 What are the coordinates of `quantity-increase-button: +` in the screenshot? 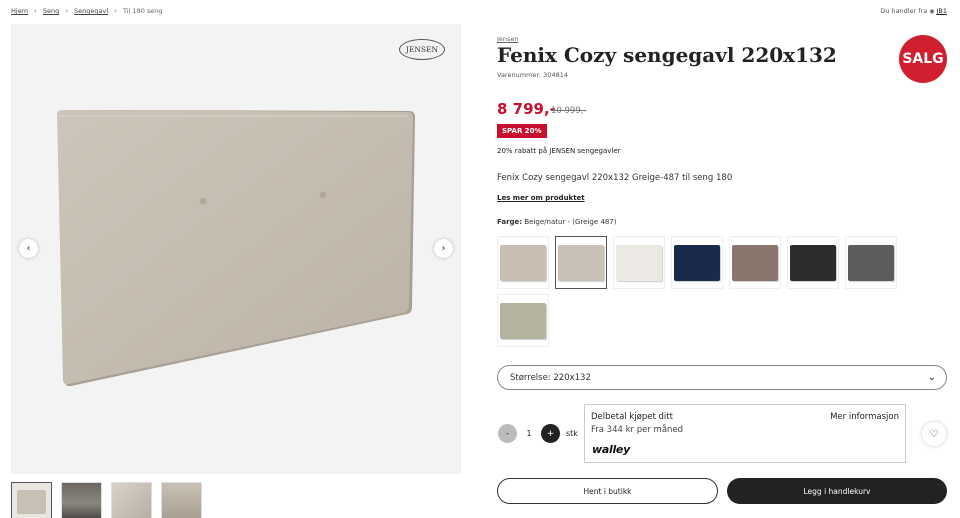 It's located at (550, 433).